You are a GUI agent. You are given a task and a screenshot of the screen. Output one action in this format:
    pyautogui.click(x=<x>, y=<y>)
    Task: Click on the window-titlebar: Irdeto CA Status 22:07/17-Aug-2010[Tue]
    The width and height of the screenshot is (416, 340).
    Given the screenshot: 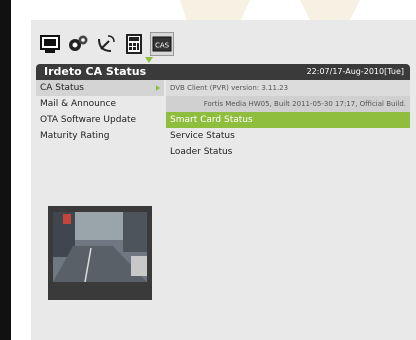 What is the action you would take?
    pyautogui.click(x=223, y=72)
    